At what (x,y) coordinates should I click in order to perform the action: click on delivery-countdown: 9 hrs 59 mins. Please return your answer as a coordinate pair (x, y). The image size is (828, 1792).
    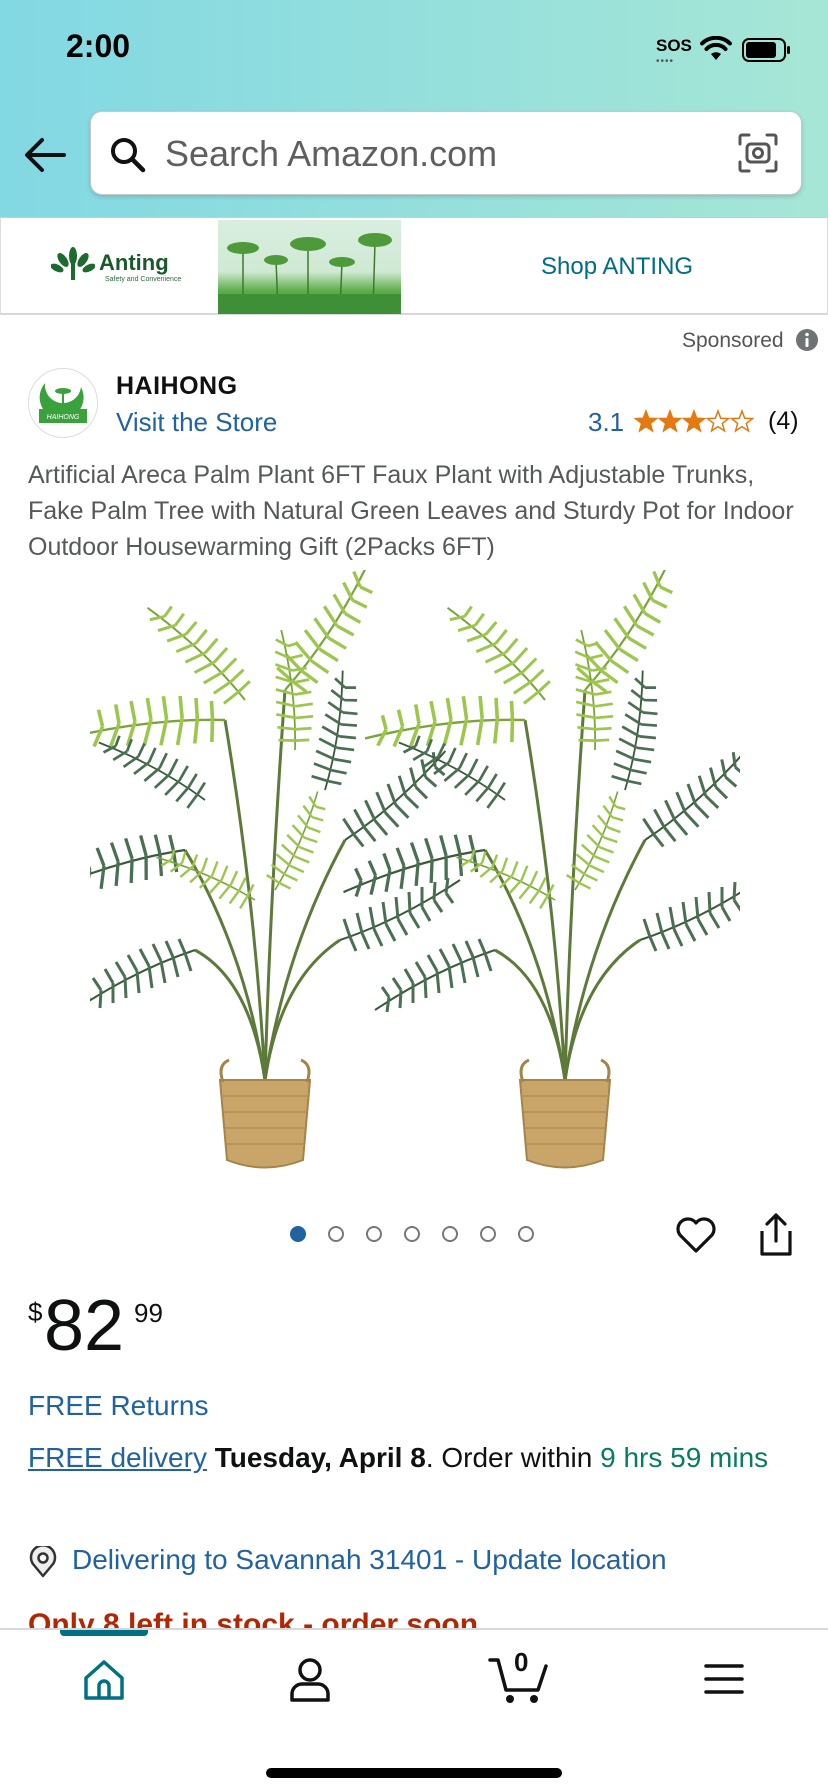
    Looking at the image, I should click on (684, 1457).